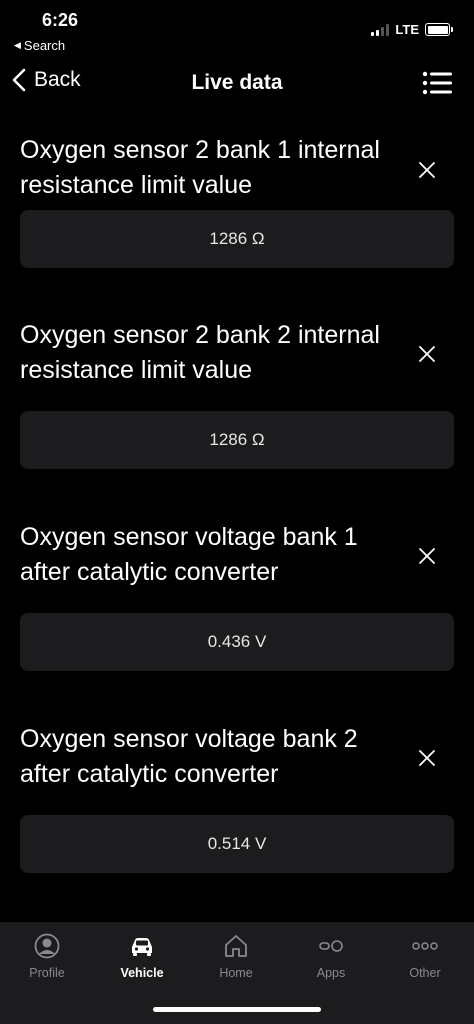  Describe the element at coordinates (60, 20) in the screenshot. I see `status-time: 6:26` at that location.